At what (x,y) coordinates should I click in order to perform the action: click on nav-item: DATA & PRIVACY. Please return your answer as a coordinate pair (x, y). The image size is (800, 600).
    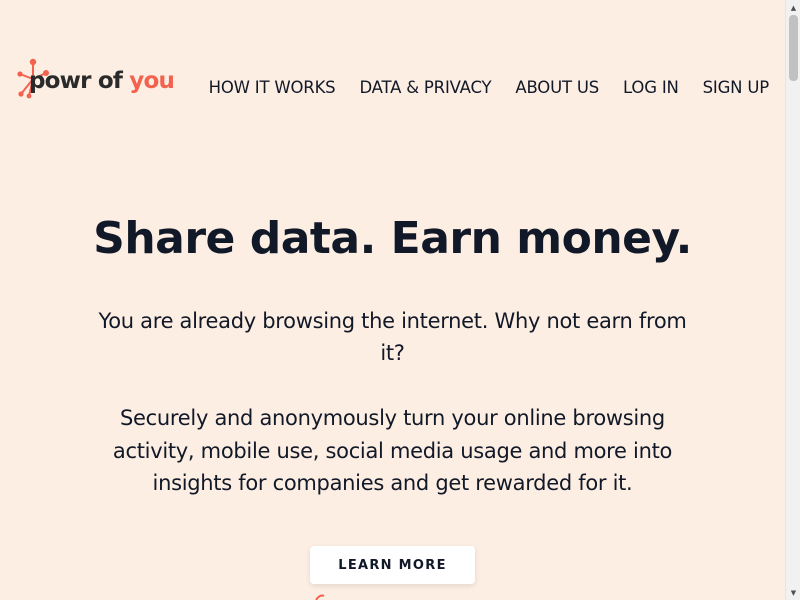
    Looking at the image, I should click on (425, 87).